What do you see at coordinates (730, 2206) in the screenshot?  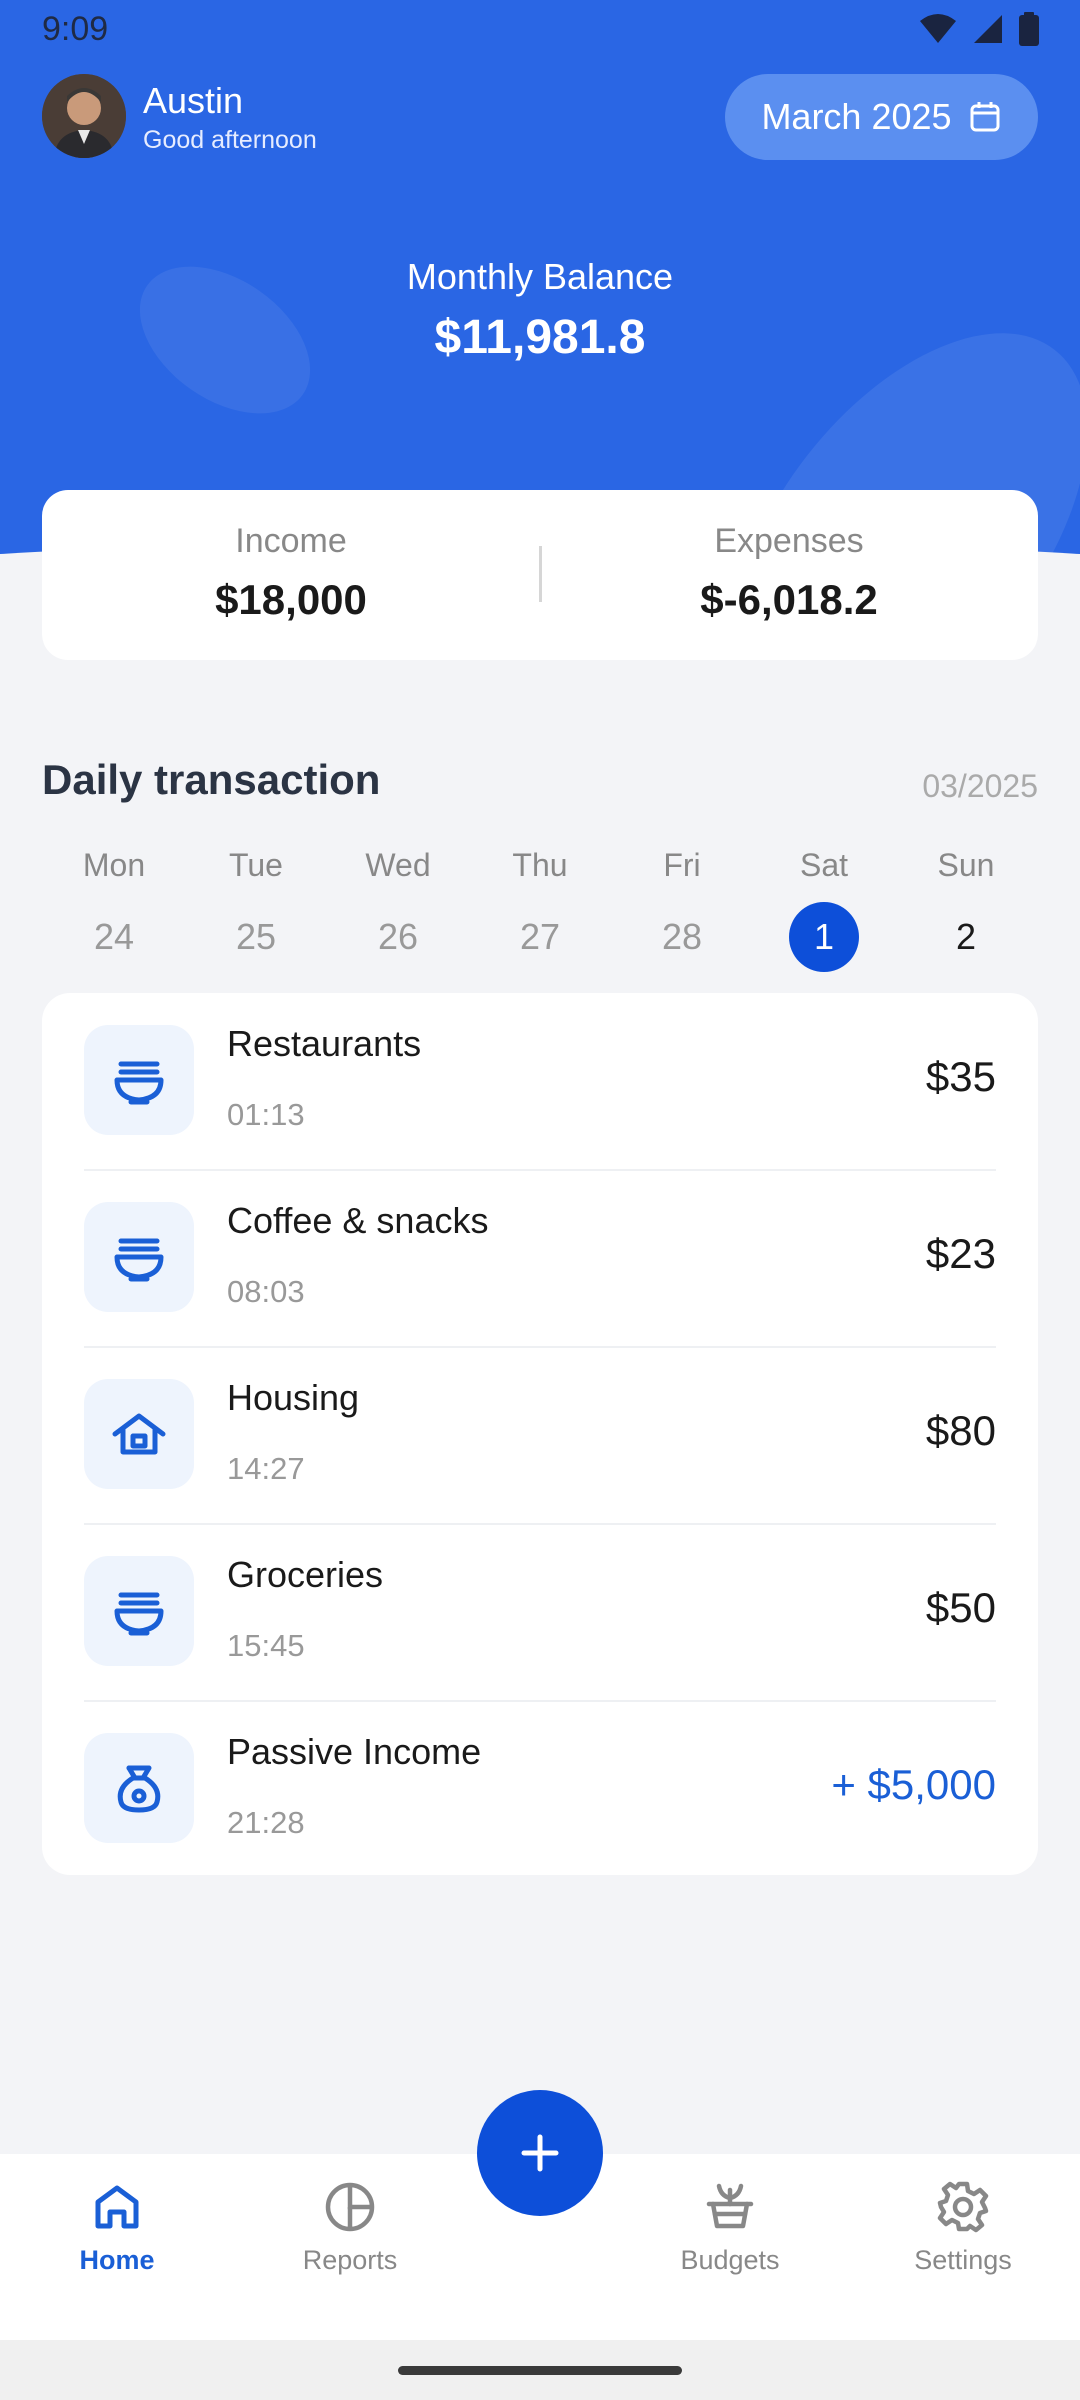 I see `plant-pot-icon` at bounding box center [730, 2206].